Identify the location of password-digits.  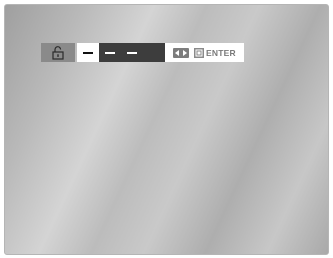
(121, 52).